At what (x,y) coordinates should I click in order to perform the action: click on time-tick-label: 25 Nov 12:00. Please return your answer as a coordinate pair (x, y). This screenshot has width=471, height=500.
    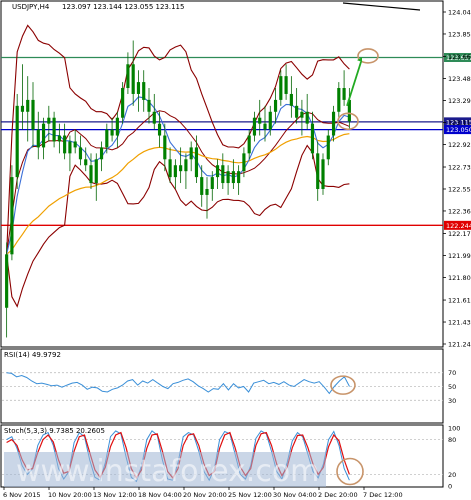
    Looking at the image, I should click on (250, 495).